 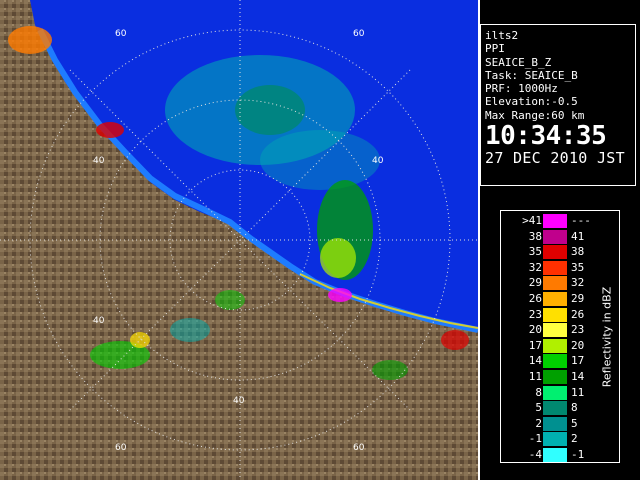 What do you see at coordinates (535, 314) in the screenshot?
I see `legend-min-value: 23` at bounding box center [535, 314].